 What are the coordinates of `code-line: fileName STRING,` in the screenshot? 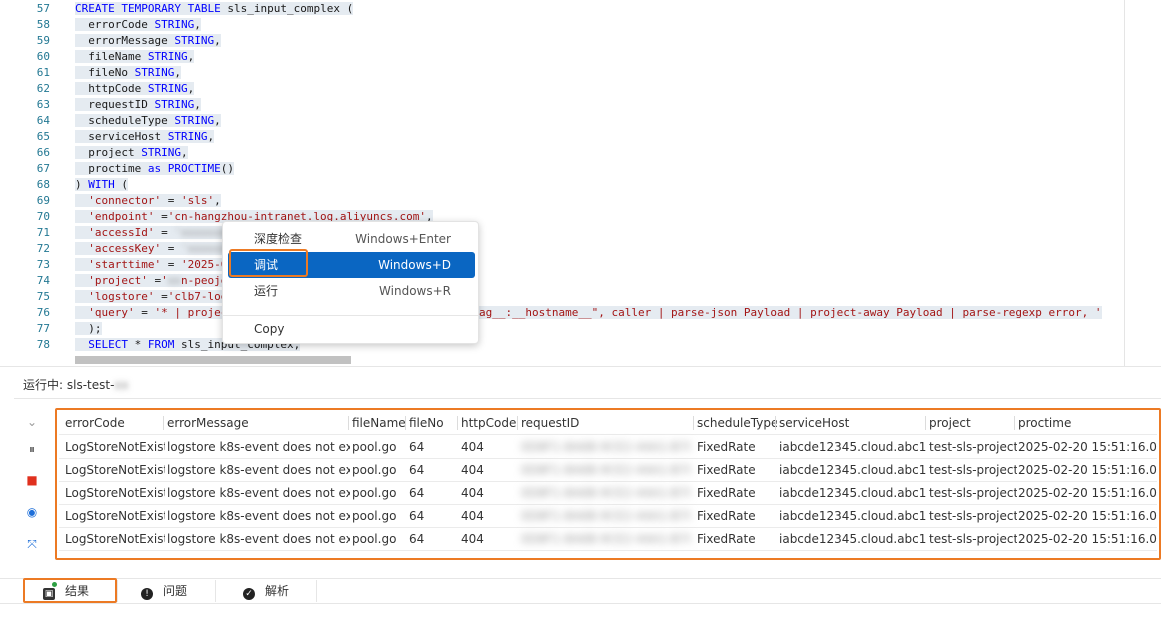 It's located at (135, 57).